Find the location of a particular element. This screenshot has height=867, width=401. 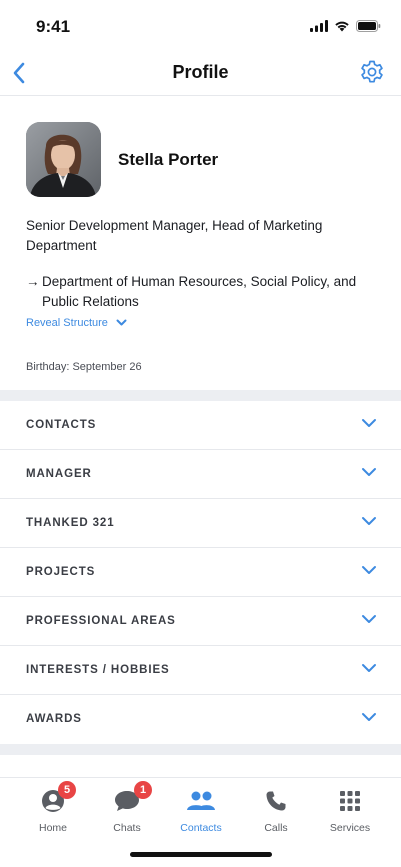

navigation-bar: Profile is located at coordinates (200, 73).